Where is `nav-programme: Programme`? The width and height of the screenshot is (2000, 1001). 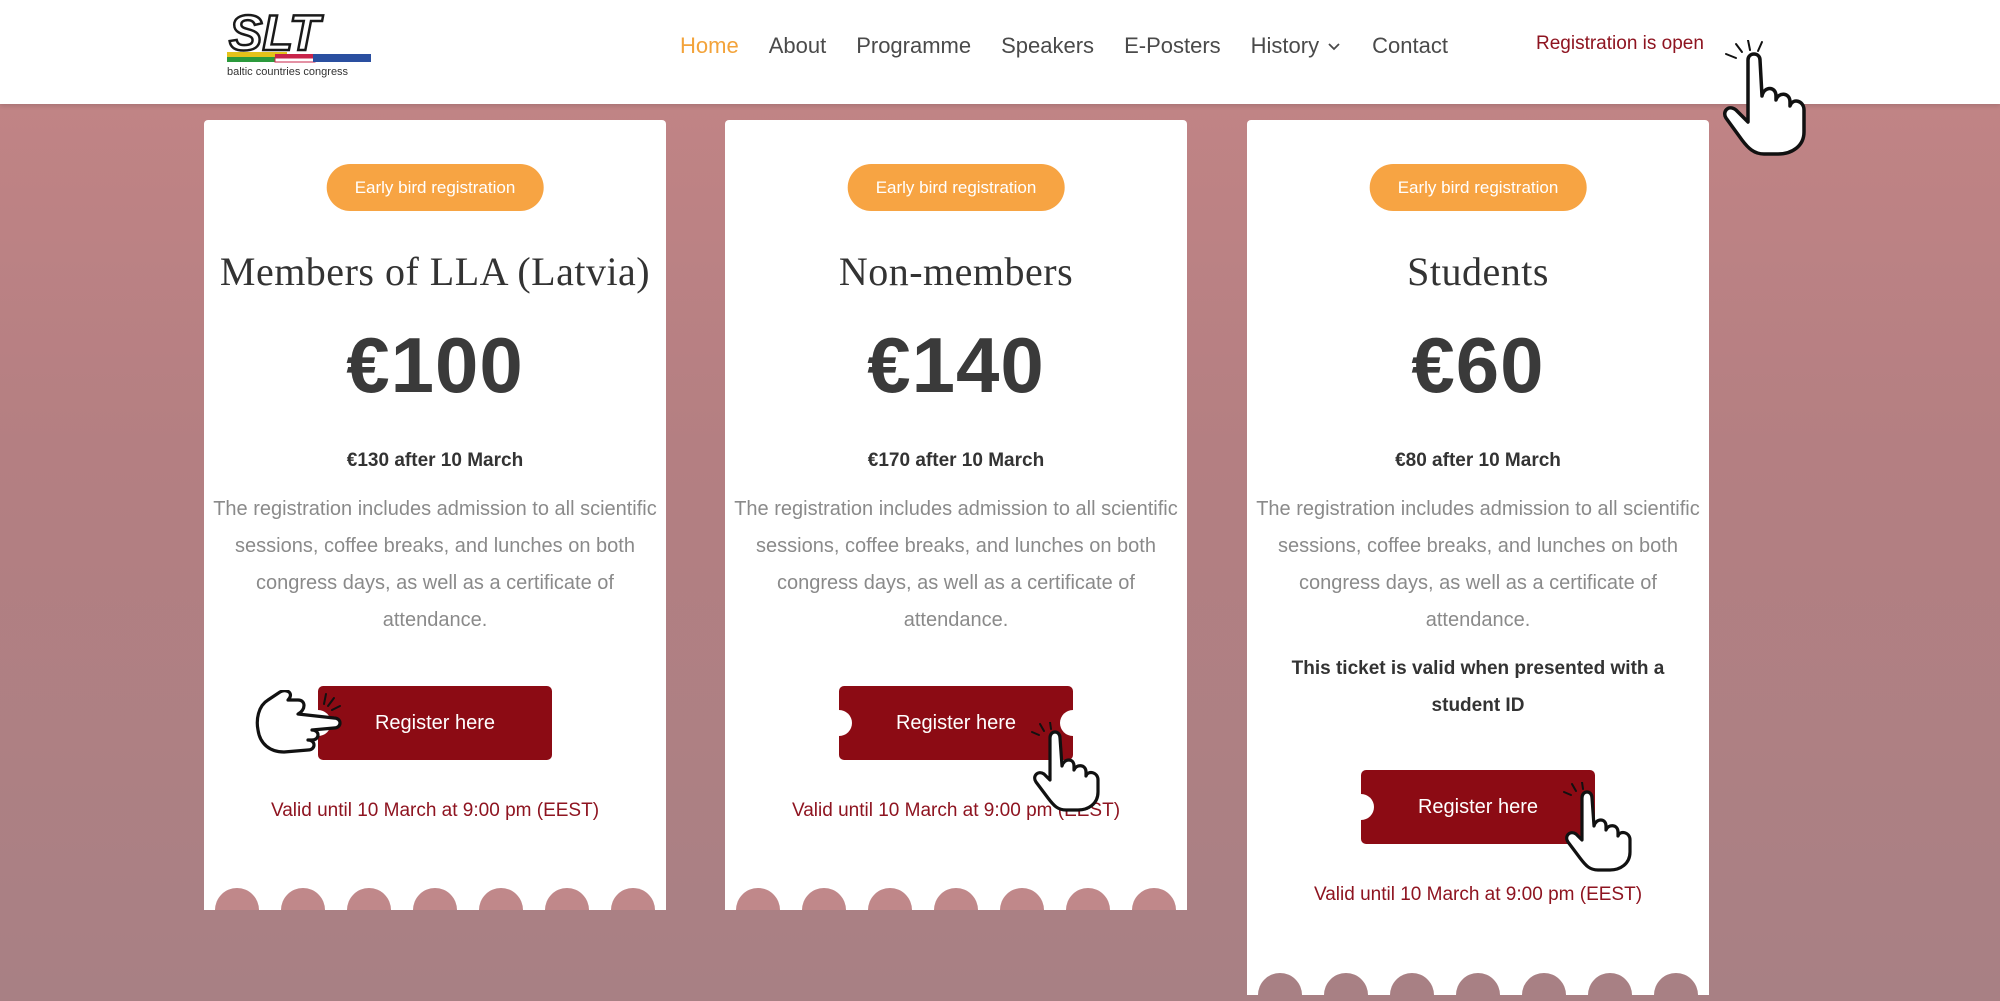 nav-programme: Programme is located at coordinates (913, 46).